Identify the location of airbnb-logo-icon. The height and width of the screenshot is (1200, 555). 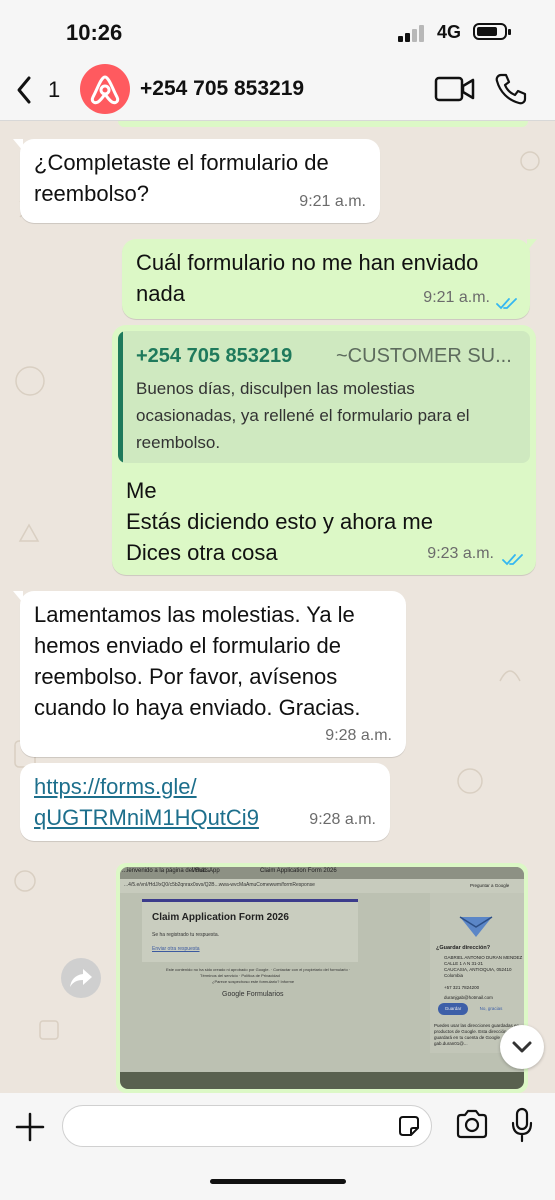
(105, 90).